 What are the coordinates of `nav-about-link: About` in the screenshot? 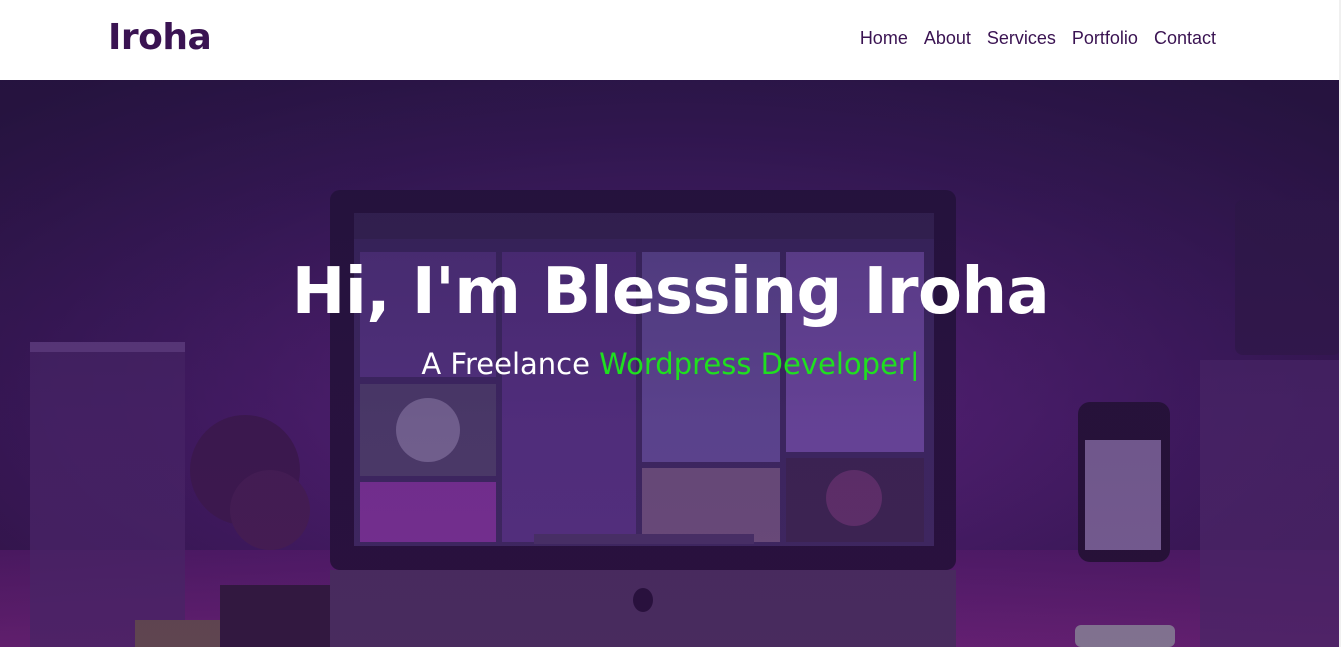 It's located at (947, 38).